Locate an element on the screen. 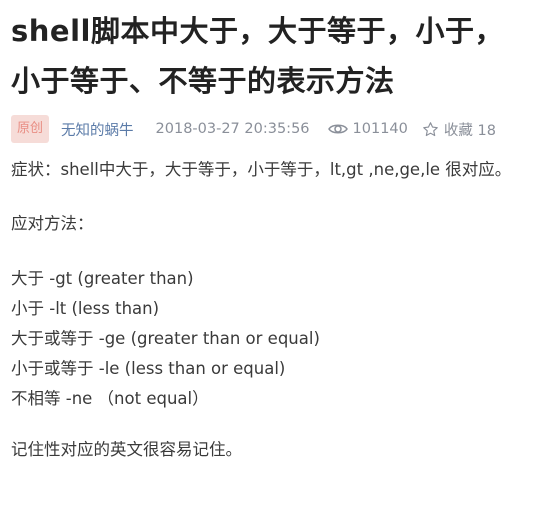 The width and height of the screenshot is (541, 523). star-icon is located at coordinates (430, 128).